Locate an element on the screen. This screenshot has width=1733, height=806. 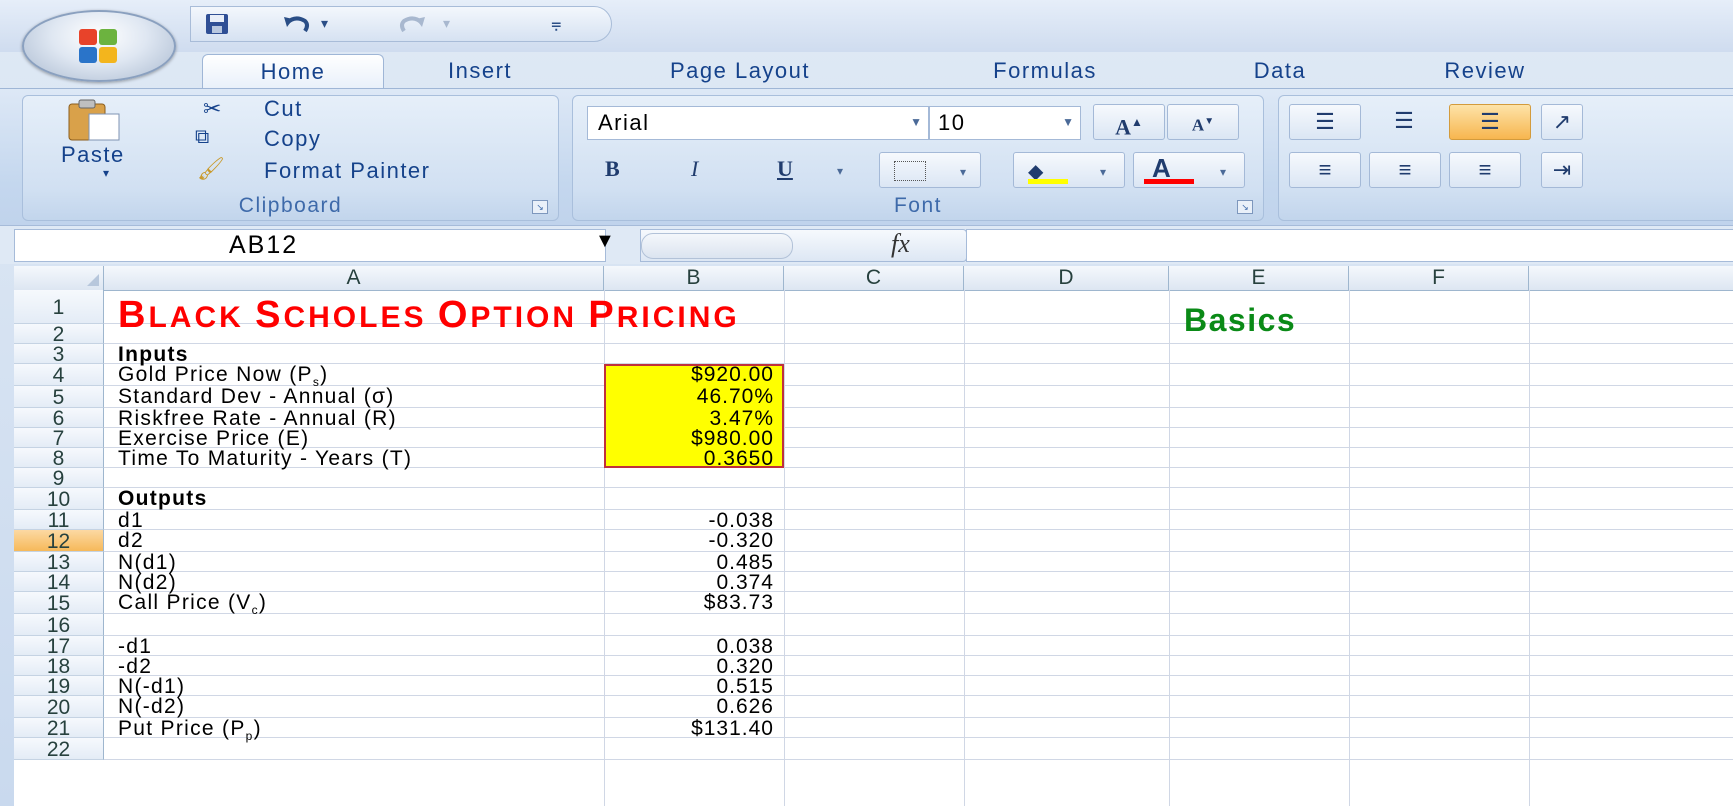
row-header: 17 is located at coordinates (59, 647).